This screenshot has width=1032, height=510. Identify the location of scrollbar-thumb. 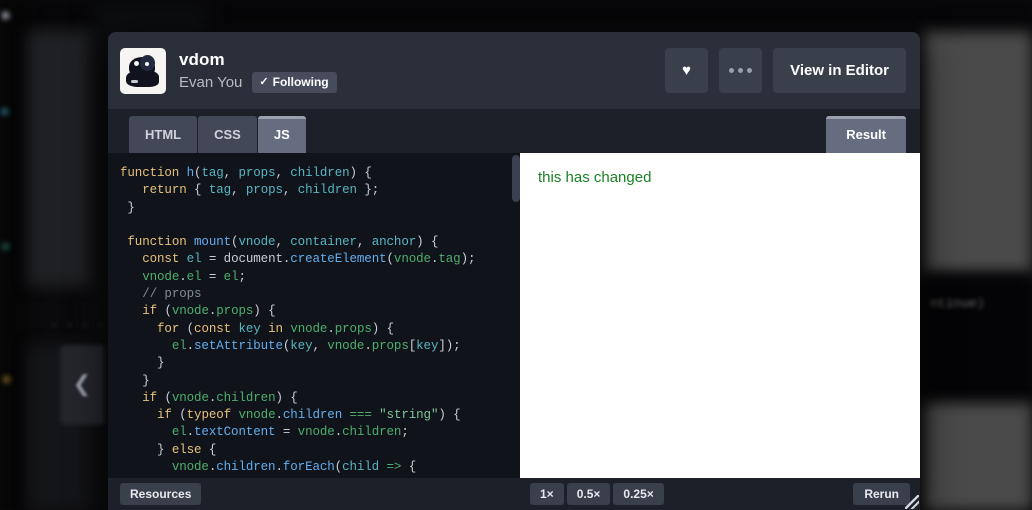
(516, 178).